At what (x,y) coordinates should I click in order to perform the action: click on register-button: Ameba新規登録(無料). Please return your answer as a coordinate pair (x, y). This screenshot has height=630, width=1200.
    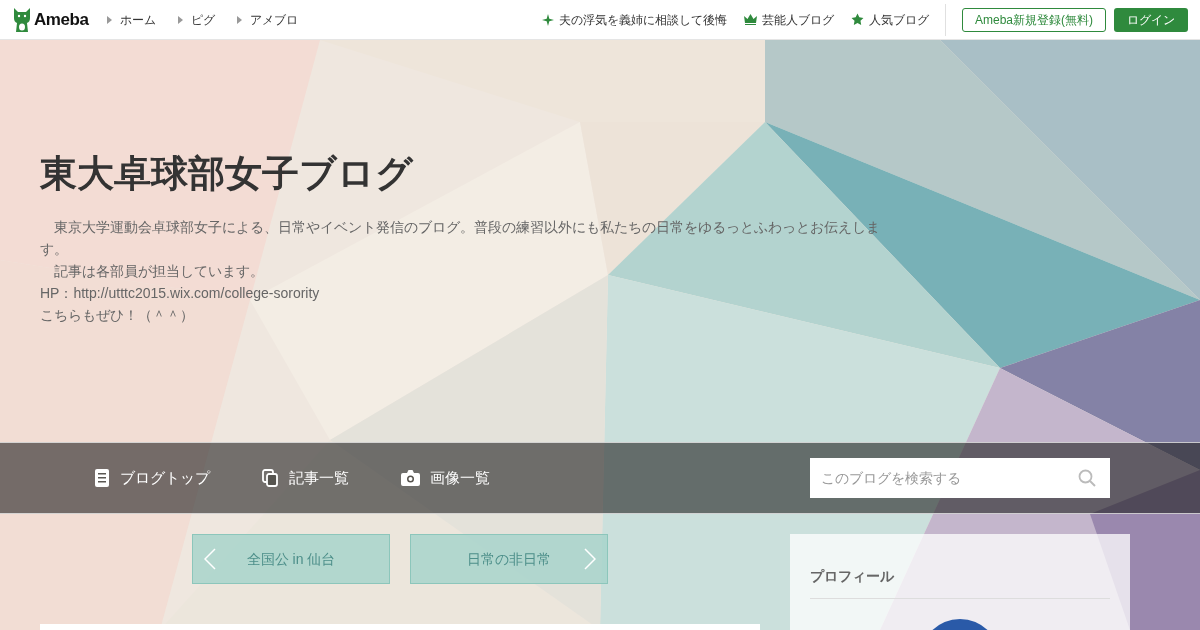
    Looking at the image, I should click on (1034, 19).